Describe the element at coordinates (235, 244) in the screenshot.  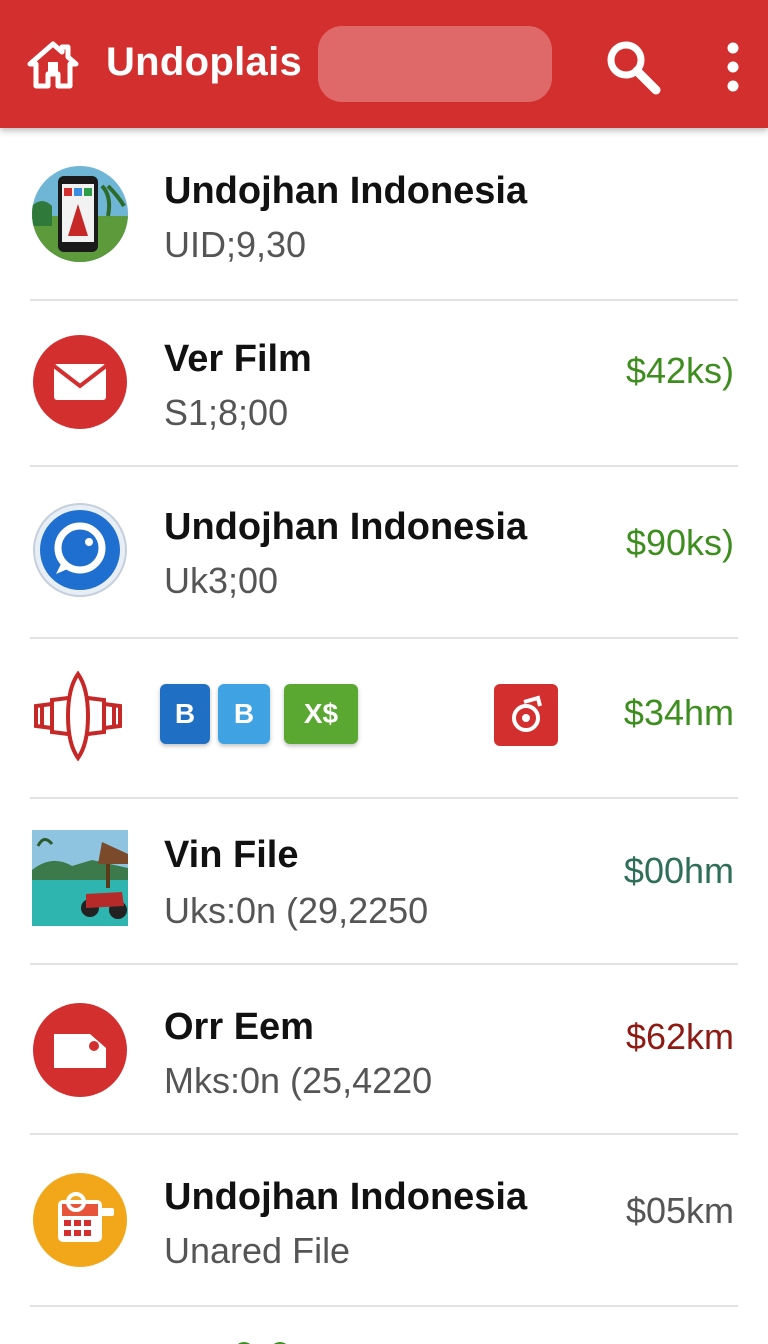
I see `item-subtitle: UID;9,30` at that location.